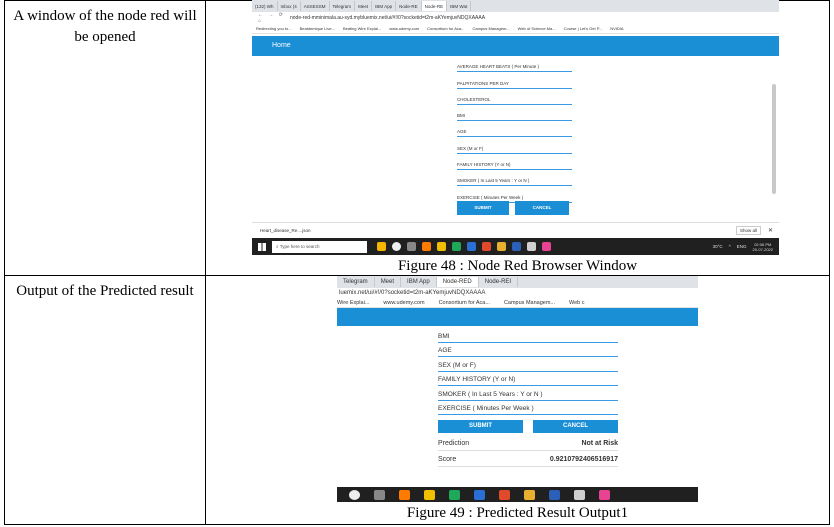 The height and width of the screenshot is (527, 834). Describe the element at coordinates (514, 97) in the screenshot. I see `form-field: CHOLESTEROL` at that location.